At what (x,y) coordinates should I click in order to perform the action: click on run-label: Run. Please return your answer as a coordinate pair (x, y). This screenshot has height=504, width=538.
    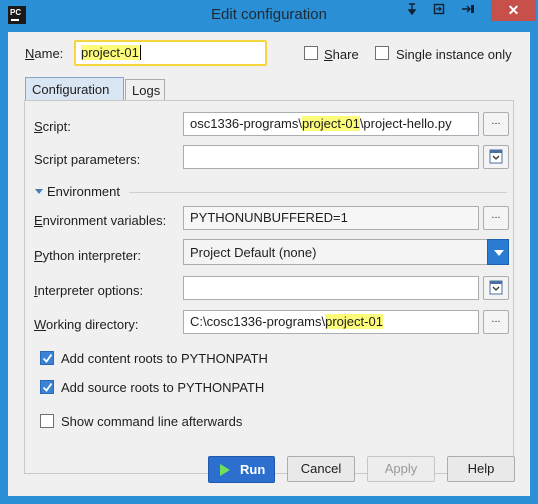
    Looking at the image, I should click on (253, 469).